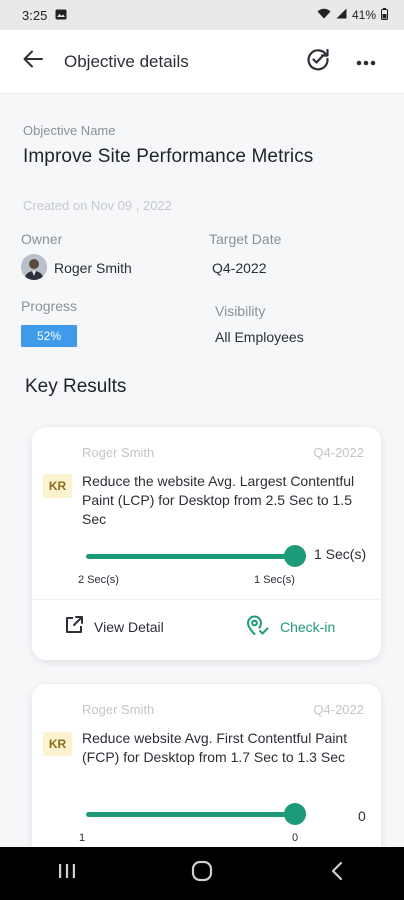 The width and height of the screenshot is (404, 900). I want to click on recent-apps-icon, so click(67, 873).